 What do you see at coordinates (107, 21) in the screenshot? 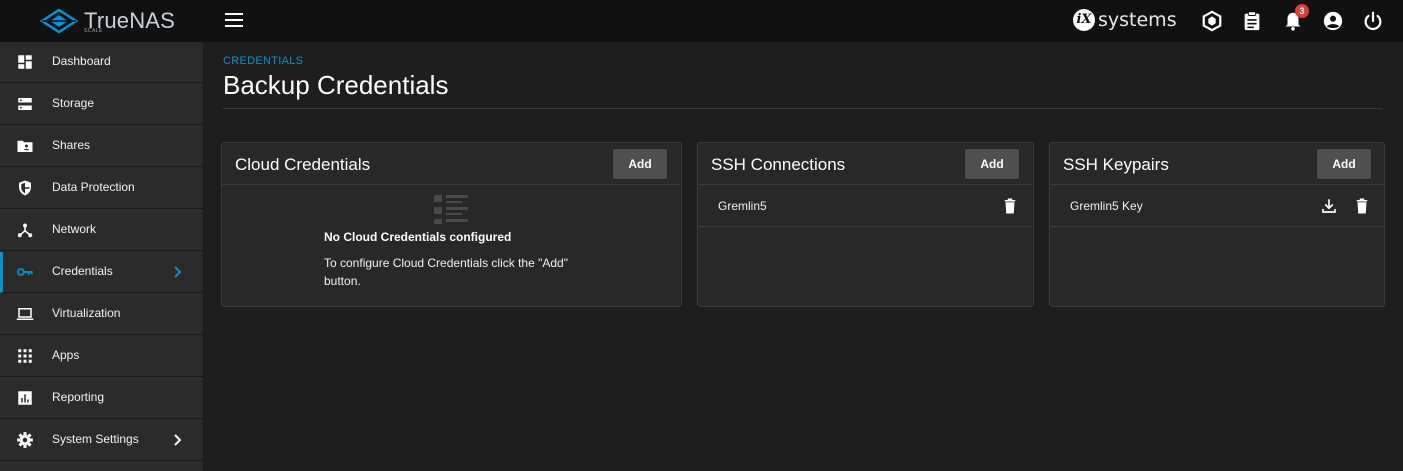
I see `truenas-logo: TrueNAS SCALE` at bounding box center [107, 21].